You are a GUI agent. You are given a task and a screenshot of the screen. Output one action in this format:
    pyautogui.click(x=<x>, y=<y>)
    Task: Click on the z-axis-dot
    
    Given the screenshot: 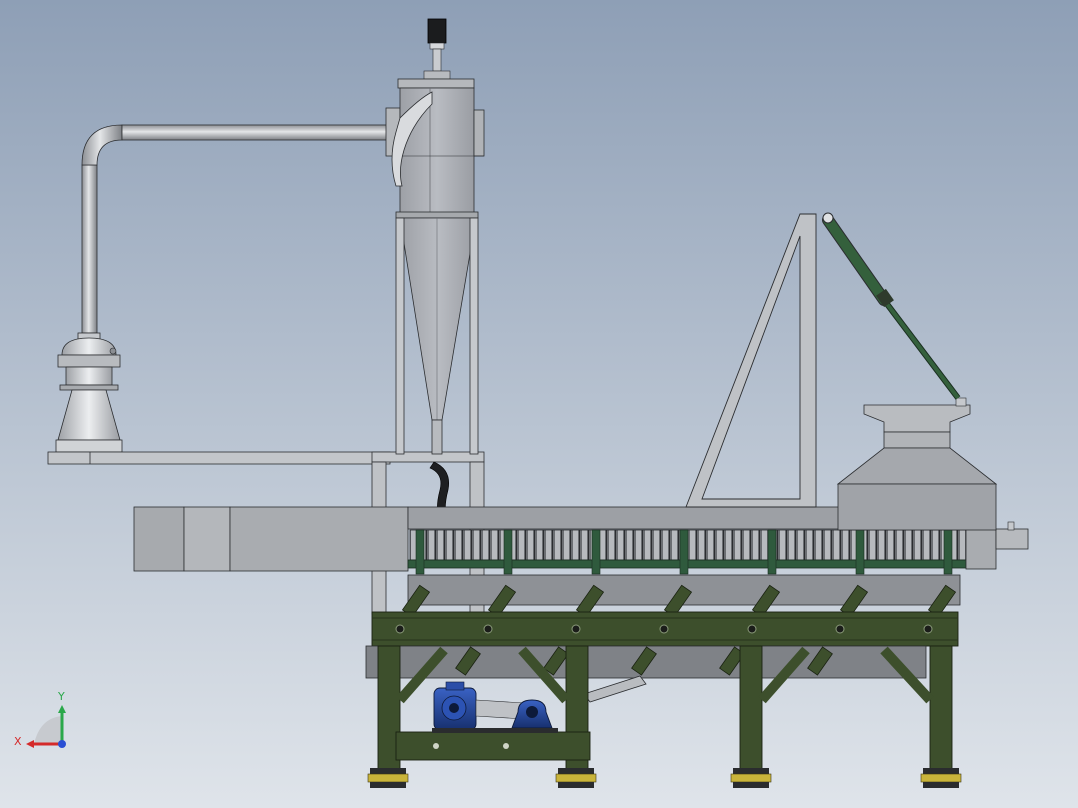 What is the action you would take?
    pyautogui.click(x=62, y=744)
    